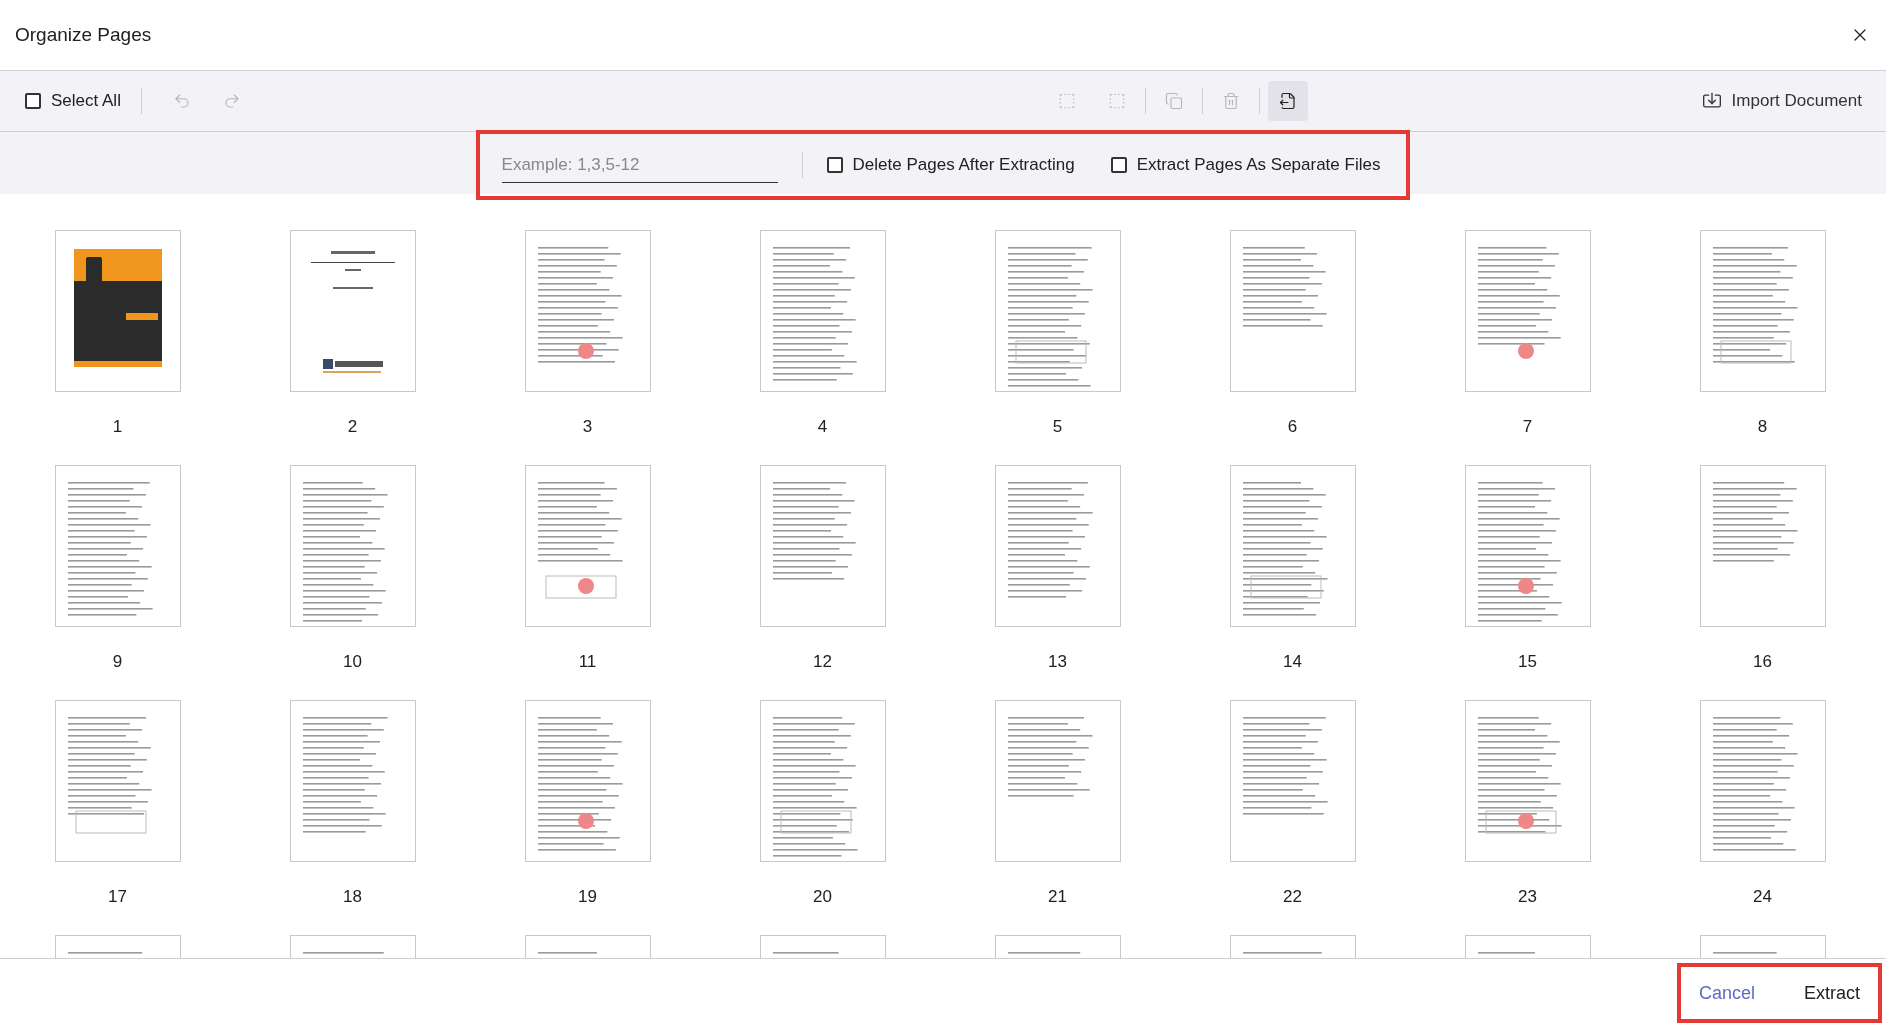 Image resolution: width=1886 pixels, height=1027 pixels. What do you see at coordinates (1527, 897) in the screenshot?
I see `page-number: 23` at bounding box center [1527, 897].